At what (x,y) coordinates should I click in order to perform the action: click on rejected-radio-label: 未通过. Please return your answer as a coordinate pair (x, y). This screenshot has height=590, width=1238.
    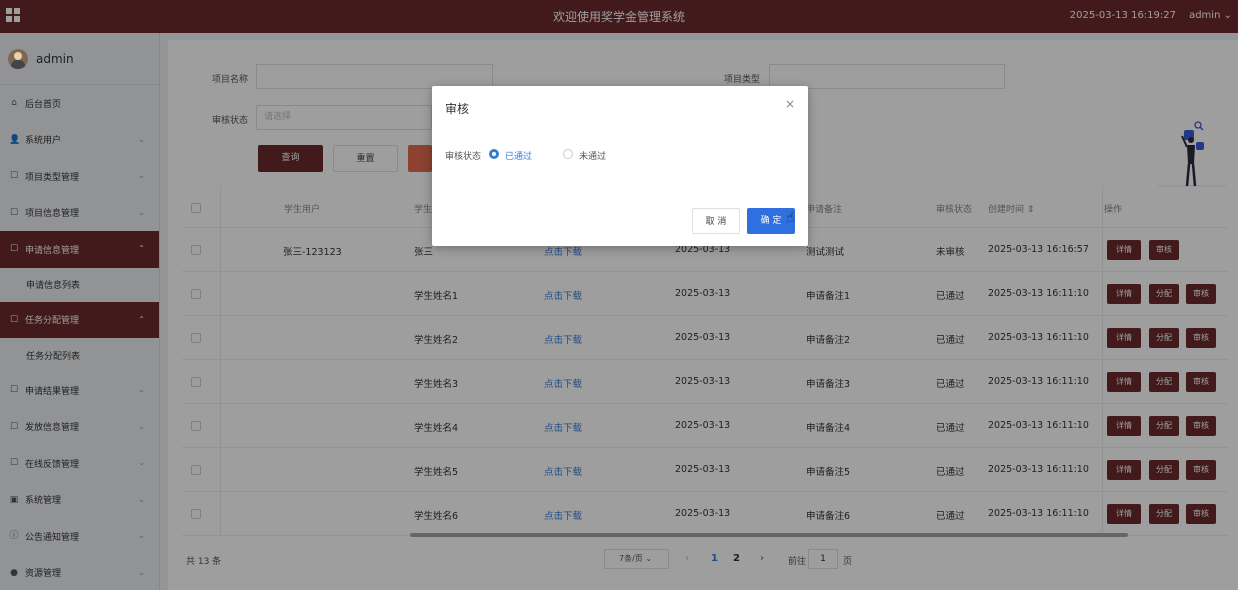
    Looking at the image, I should click on (592, 155).